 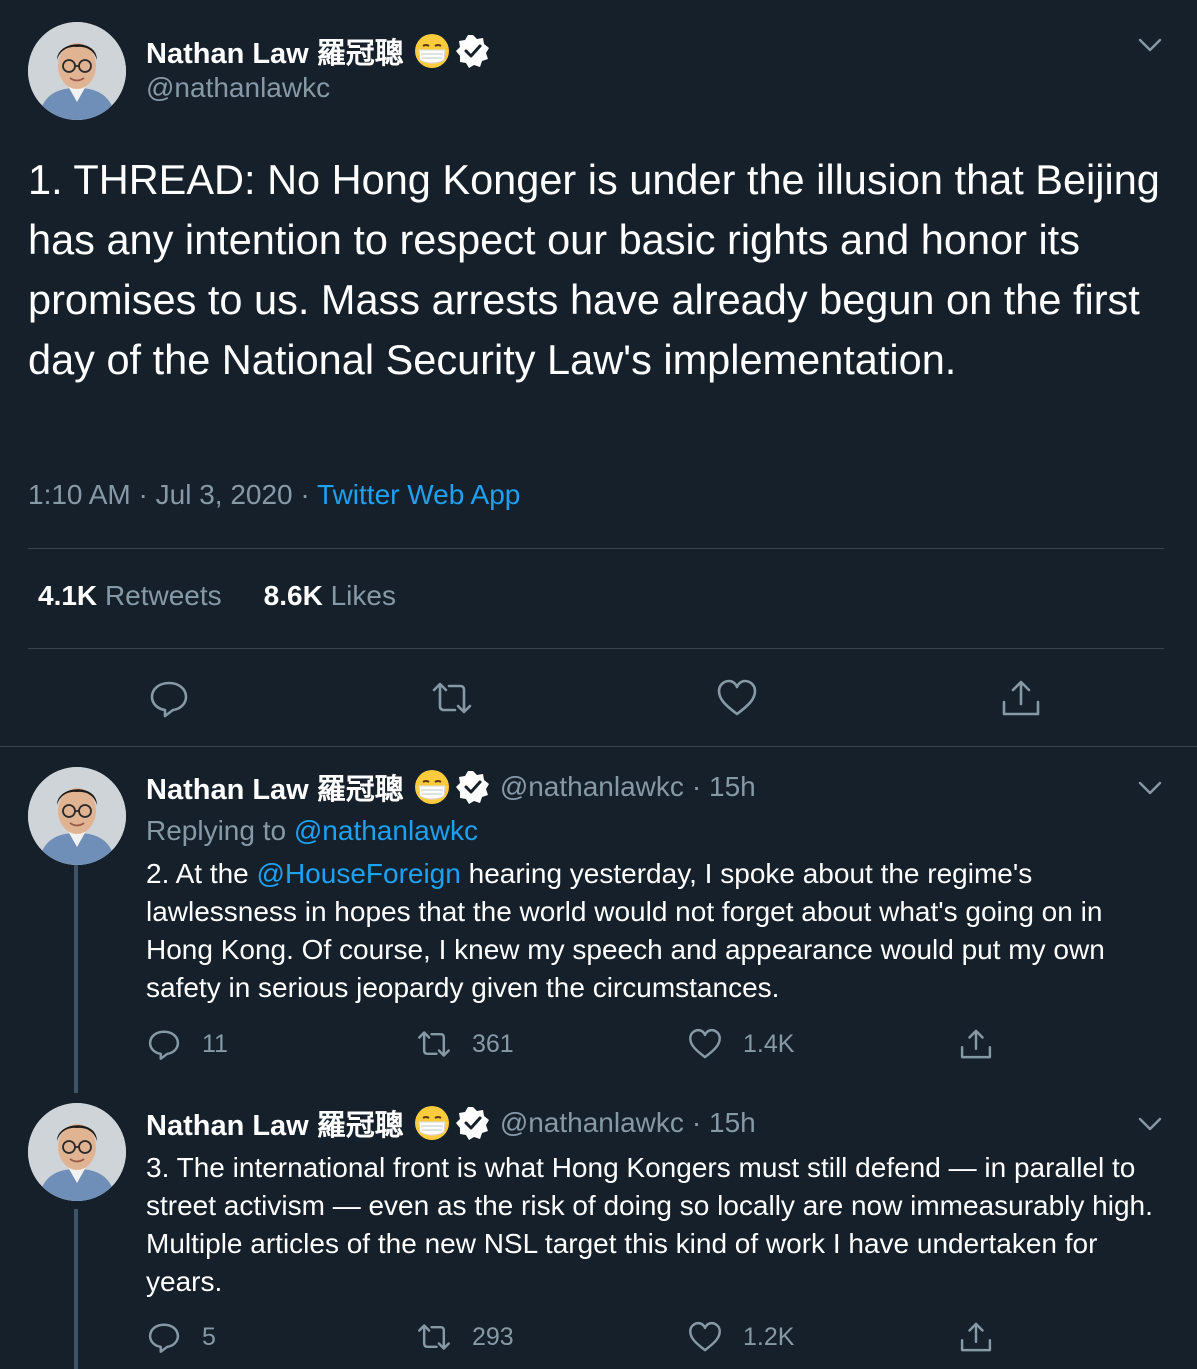 What do you see at coordinates (209, 1336) in the screenshot?
I see `reply-count: 5` at bounding box center [209, 1336].